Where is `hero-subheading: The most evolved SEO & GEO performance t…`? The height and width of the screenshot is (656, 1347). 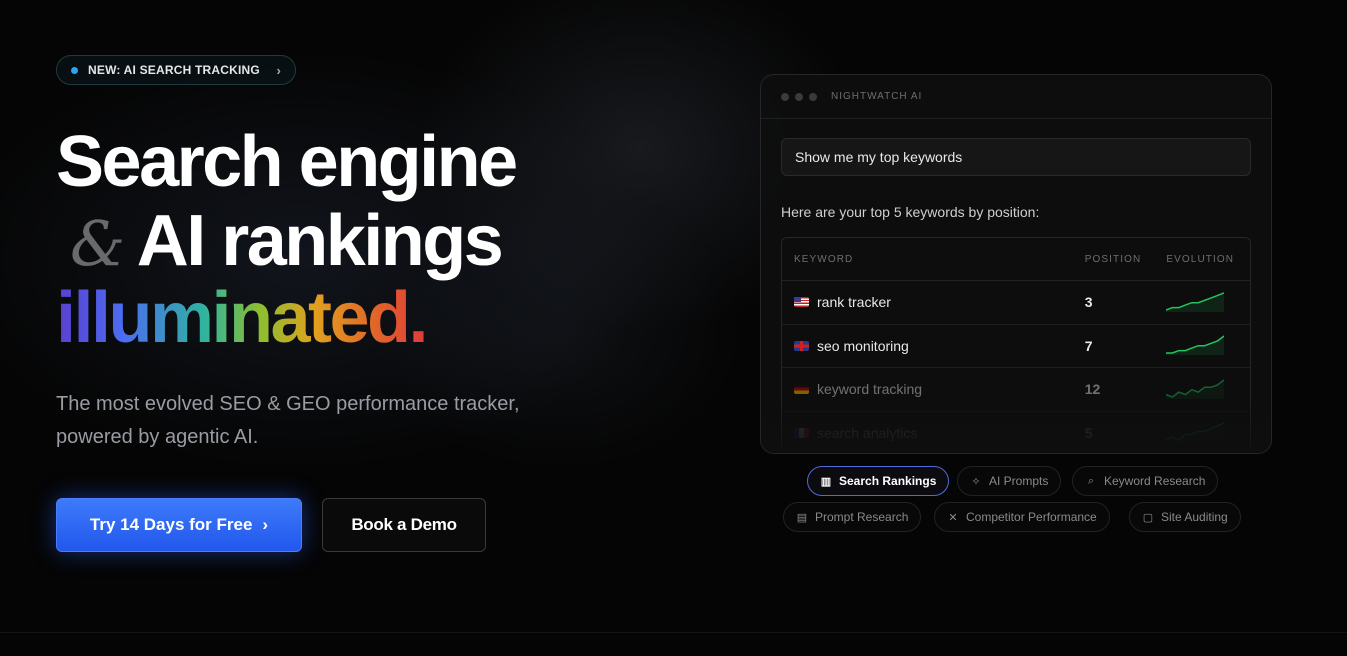 hero-subheading: The most evolved SEO & GEO performance t… is located at coordinates (288, 420).